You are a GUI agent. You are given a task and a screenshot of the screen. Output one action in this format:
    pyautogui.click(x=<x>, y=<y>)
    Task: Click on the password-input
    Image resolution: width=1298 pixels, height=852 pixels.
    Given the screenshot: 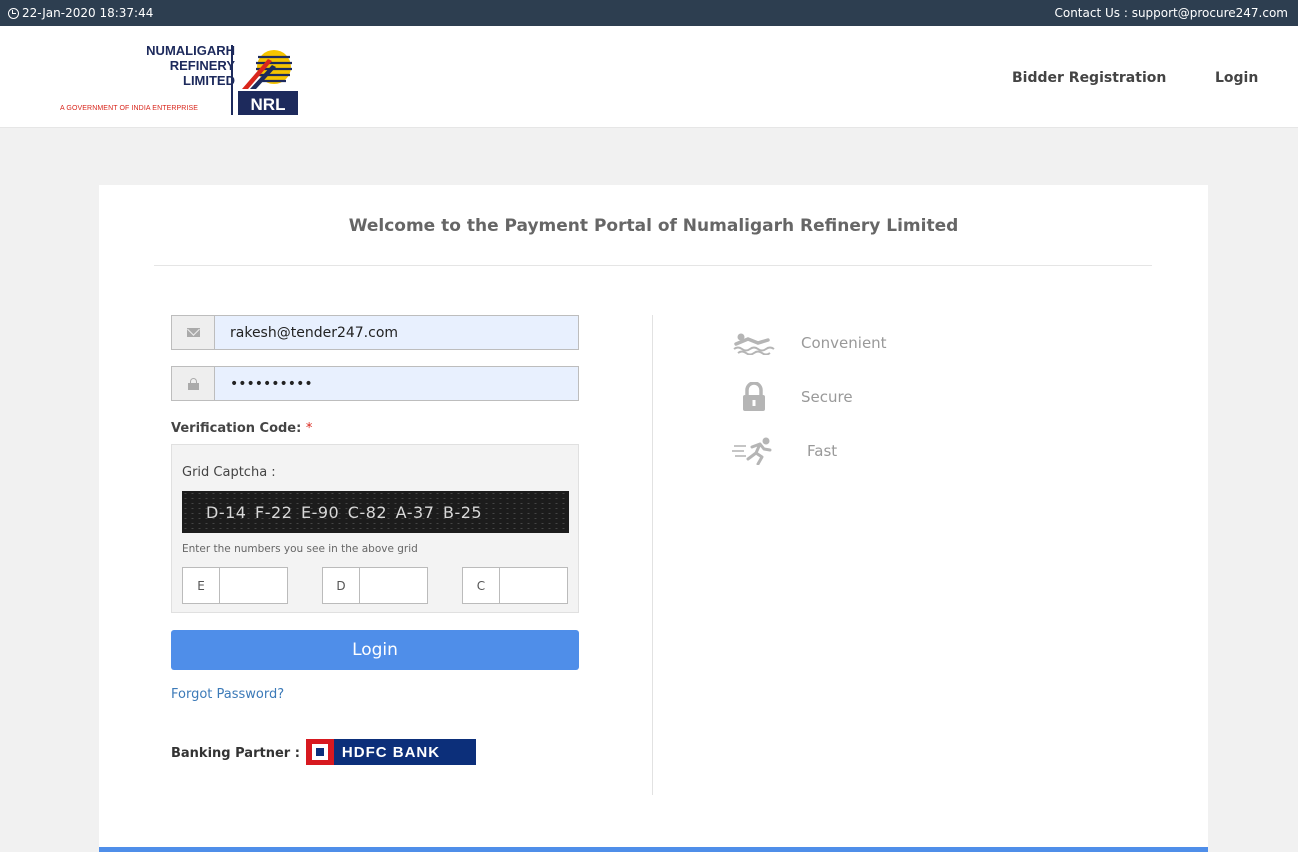 What is the action you would take?
    pyautogui.click(x=396, y=383)
    